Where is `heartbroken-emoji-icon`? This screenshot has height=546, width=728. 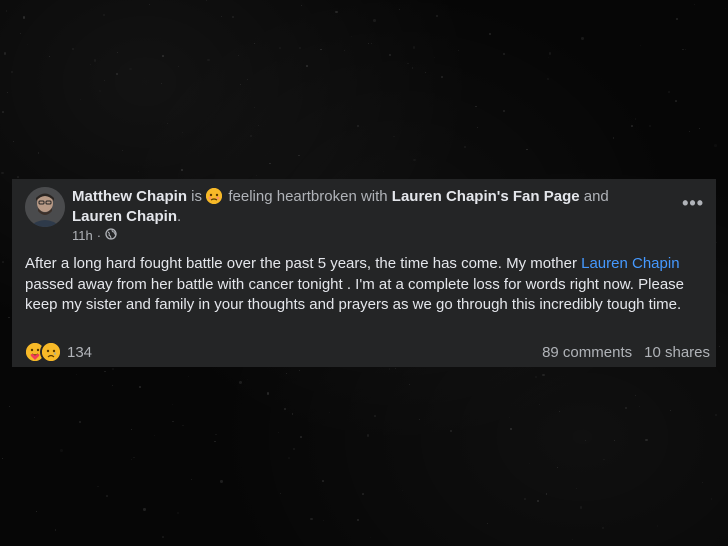 heartbroken-emoji-icon is located at coordinates (214, 196).